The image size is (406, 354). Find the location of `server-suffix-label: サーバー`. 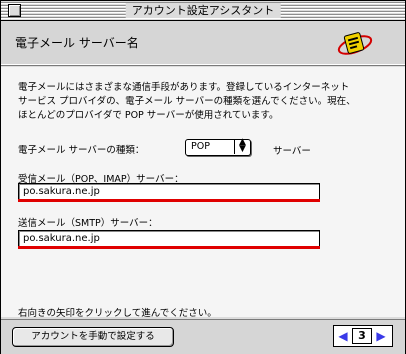

server-suffix-label: サーバー is located at coordinates (292, 151).